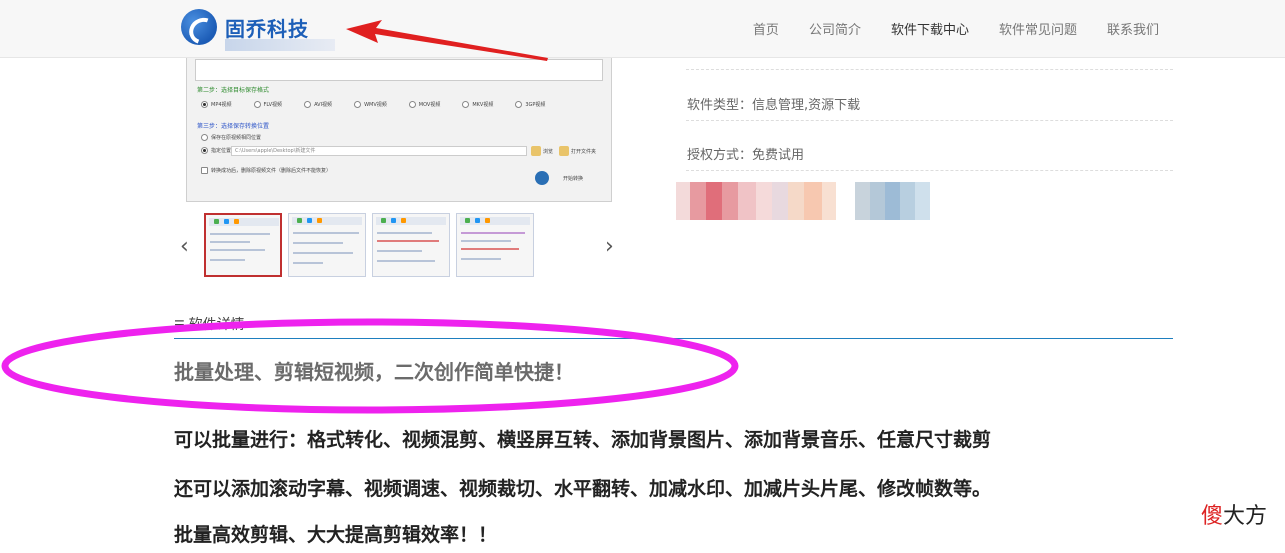 This screenshot has width=1285, height=553. What do you see at coordinates (233, 90) in the screenshot?
I see `screenshot-step2-label: 第二步：选择目标保存格式` at bounding box center [233, 90].